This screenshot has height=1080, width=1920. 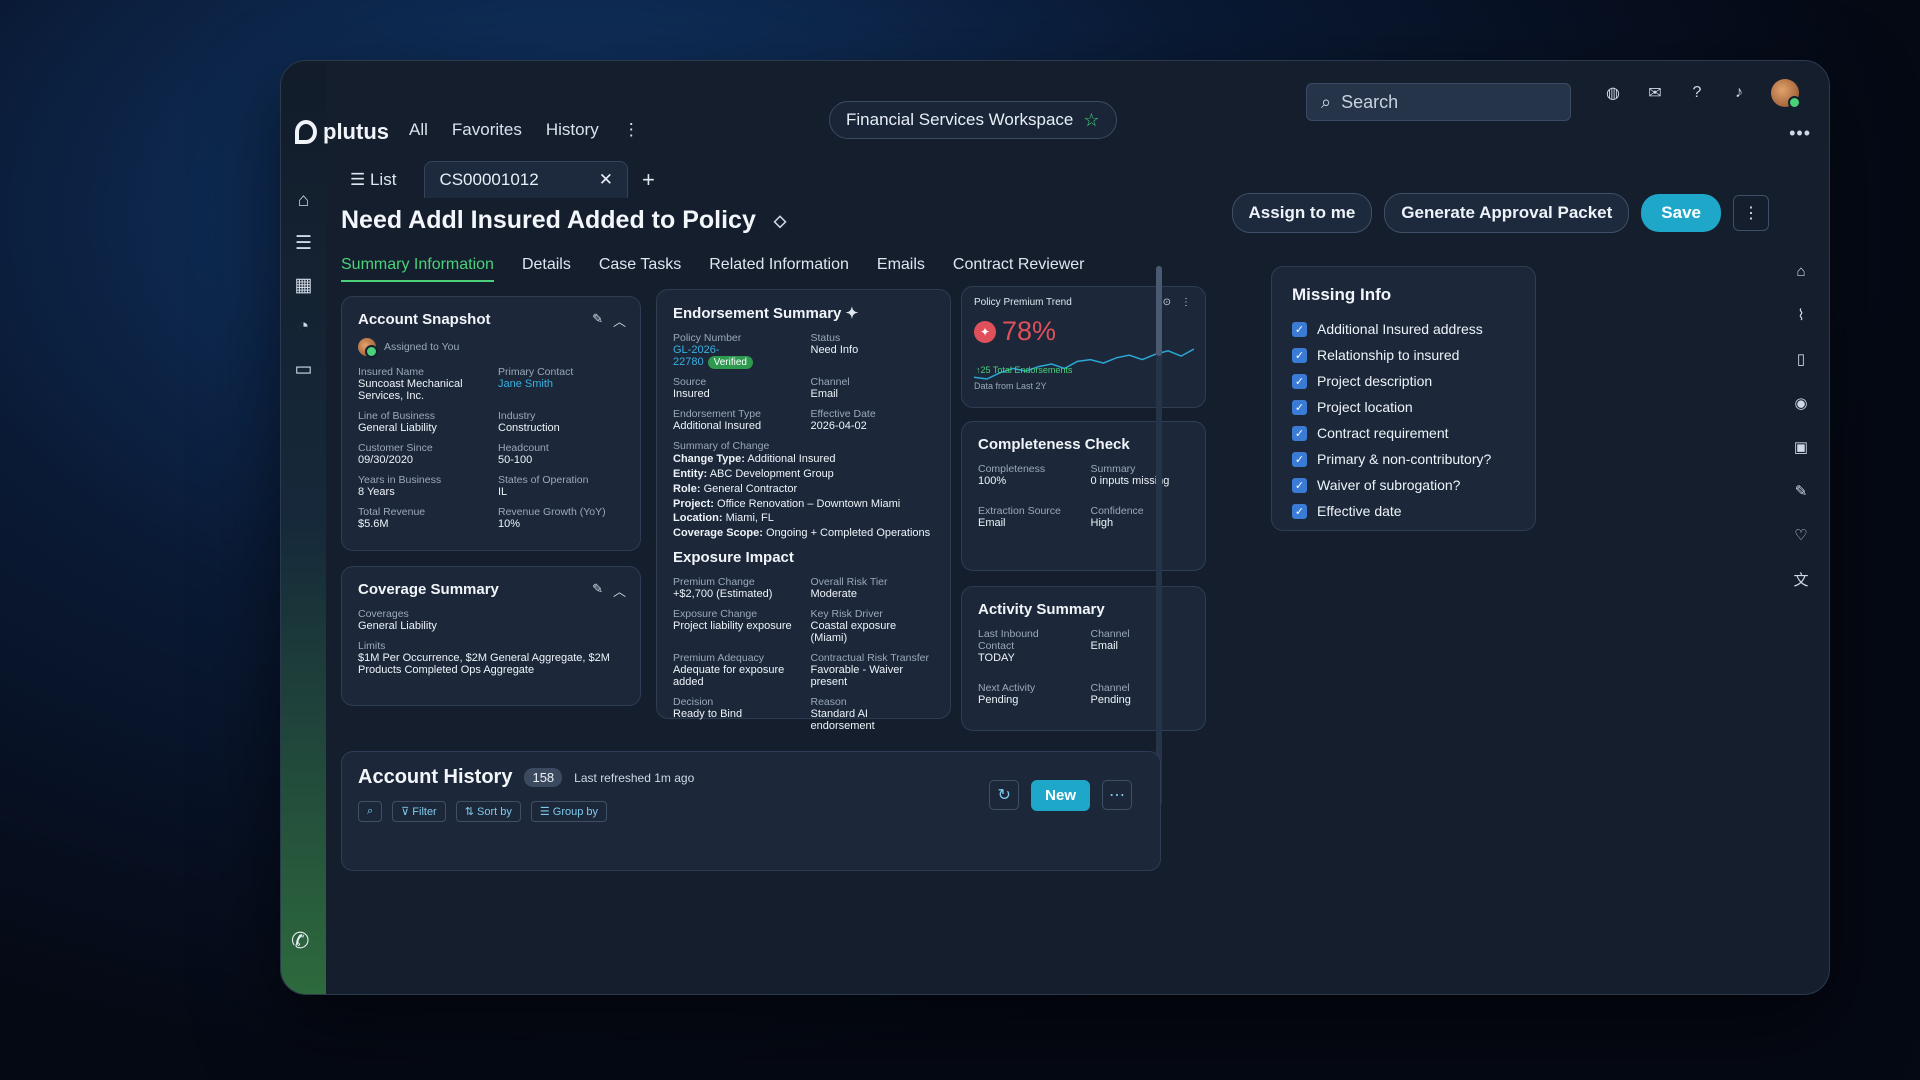 What do you see at coordinates (1024, 370) in the screenshot?
I see `endorsements-count: ↑25 Total Endorsements` at bounding box center [1024, 370].